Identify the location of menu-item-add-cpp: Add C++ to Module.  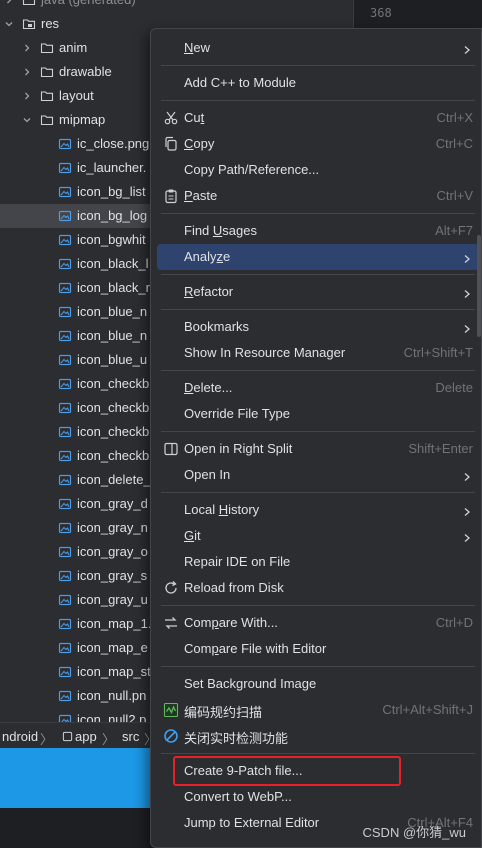
(318, 83).